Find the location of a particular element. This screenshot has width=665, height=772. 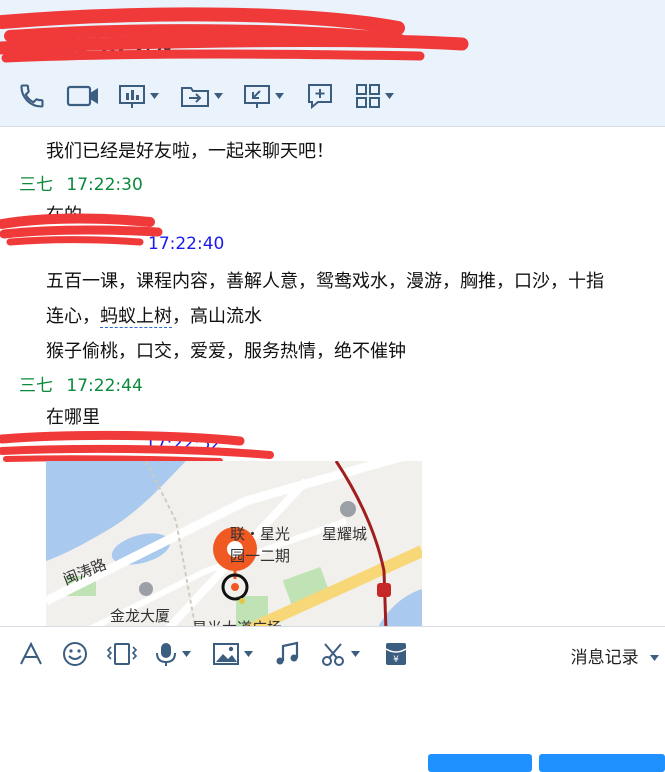

red-packet-button: ¥ is located at coordinates (396, 654).